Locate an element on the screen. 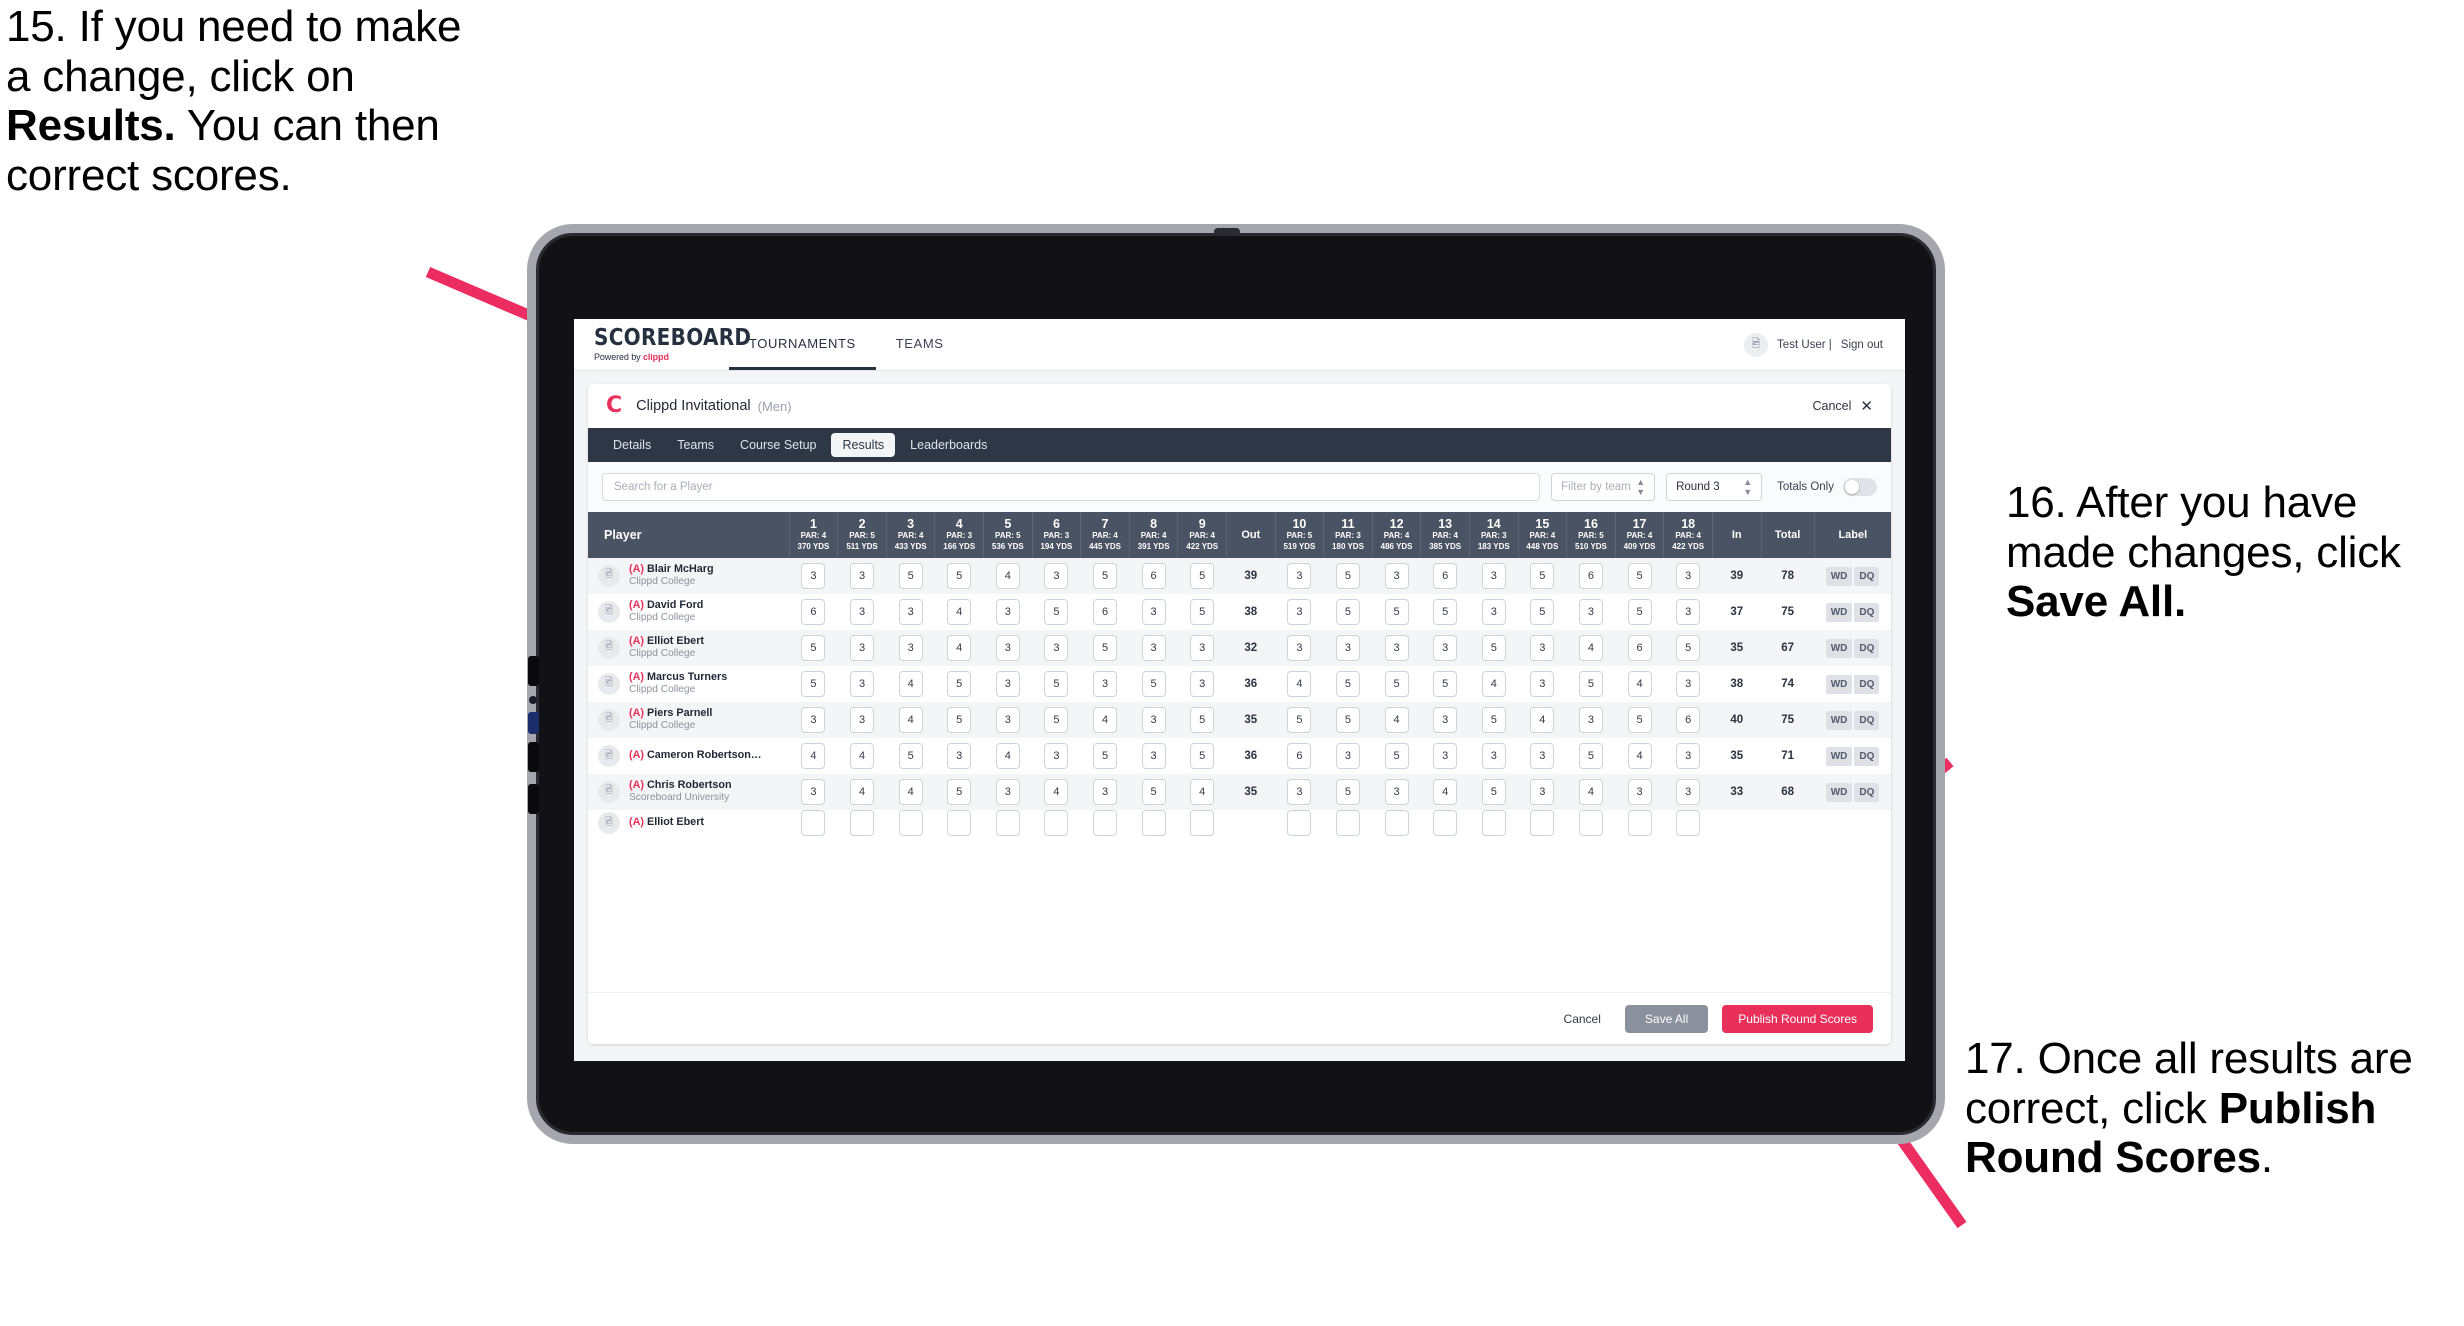 The height and width of the screenshot is (1326, 2464). score-cell-hole-12: 4 is located at coordinates (1396, 720).